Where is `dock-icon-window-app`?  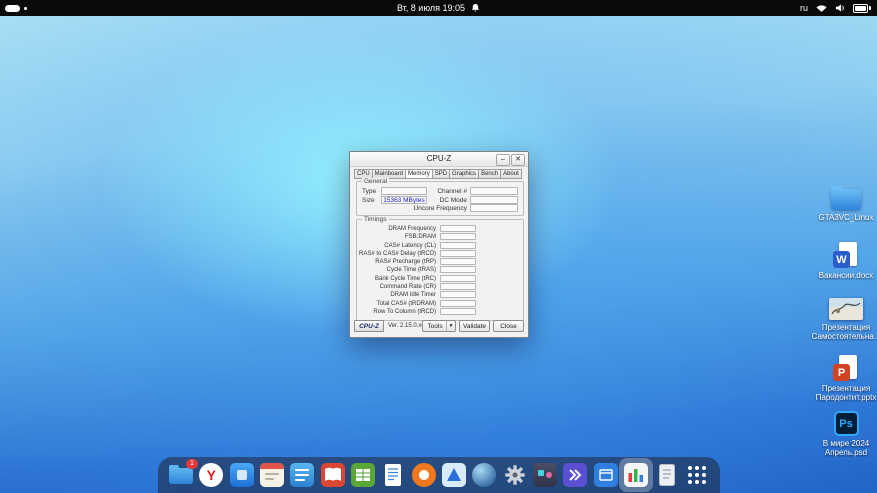 dock-icon-window-app is located at coordinates (606, 475).